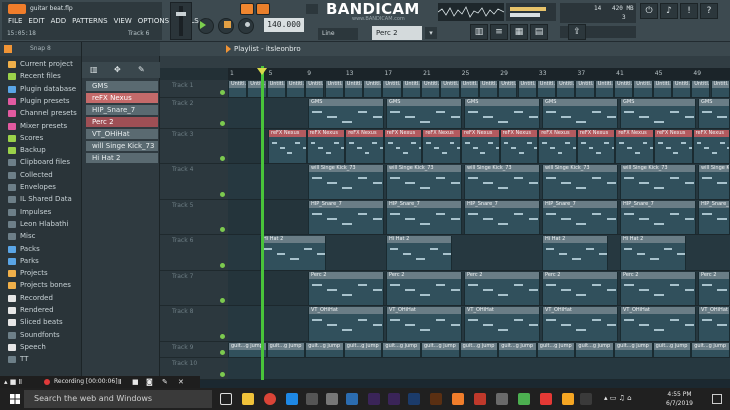  Describe the element at coordinates (717, 399) in the screenshot. I see `notifications-icon` at that location.